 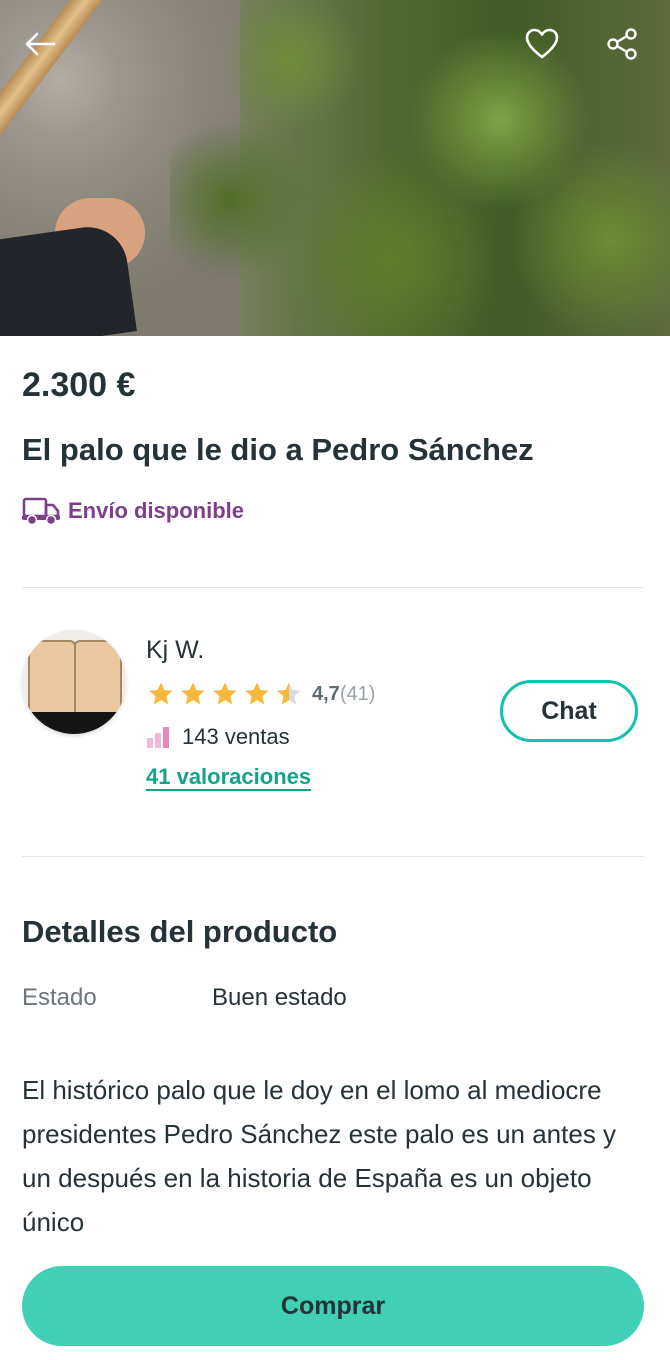 I want to click on heart-icon, so click(x=542, y=43).